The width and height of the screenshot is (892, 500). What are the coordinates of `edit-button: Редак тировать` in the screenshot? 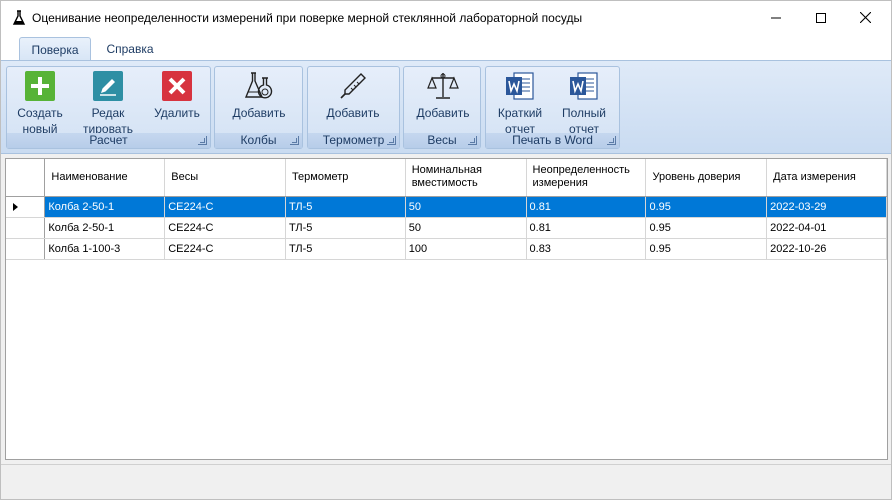 It's located at (108, 103).